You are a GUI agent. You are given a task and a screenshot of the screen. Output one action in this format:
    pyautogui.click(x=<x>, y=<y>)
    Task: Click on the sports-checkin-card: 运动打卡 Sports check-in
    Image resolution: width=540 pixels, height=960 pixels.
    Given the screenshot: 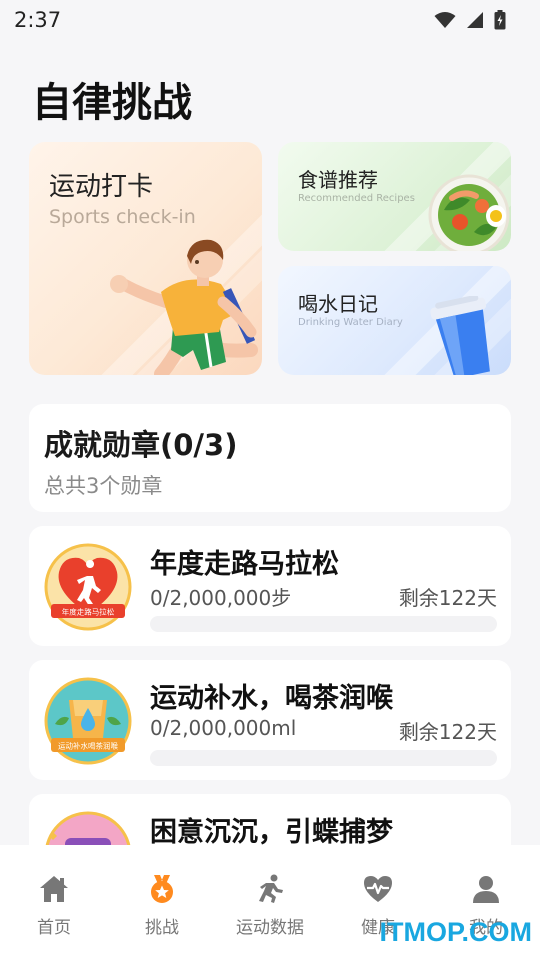 What is the action you would take?
    pyautogui.click(x=145, y=258)
    